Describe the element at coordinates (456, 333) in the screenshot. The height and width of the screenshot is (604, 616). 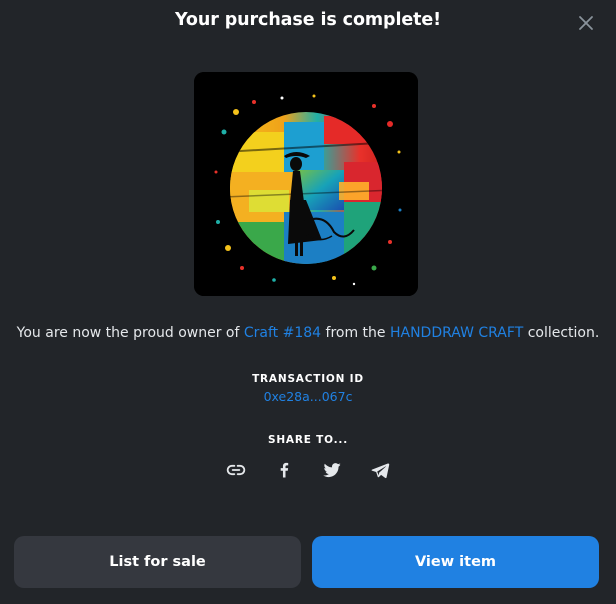
I see `collection-link: HANDDRAW CRAFT` at that location.